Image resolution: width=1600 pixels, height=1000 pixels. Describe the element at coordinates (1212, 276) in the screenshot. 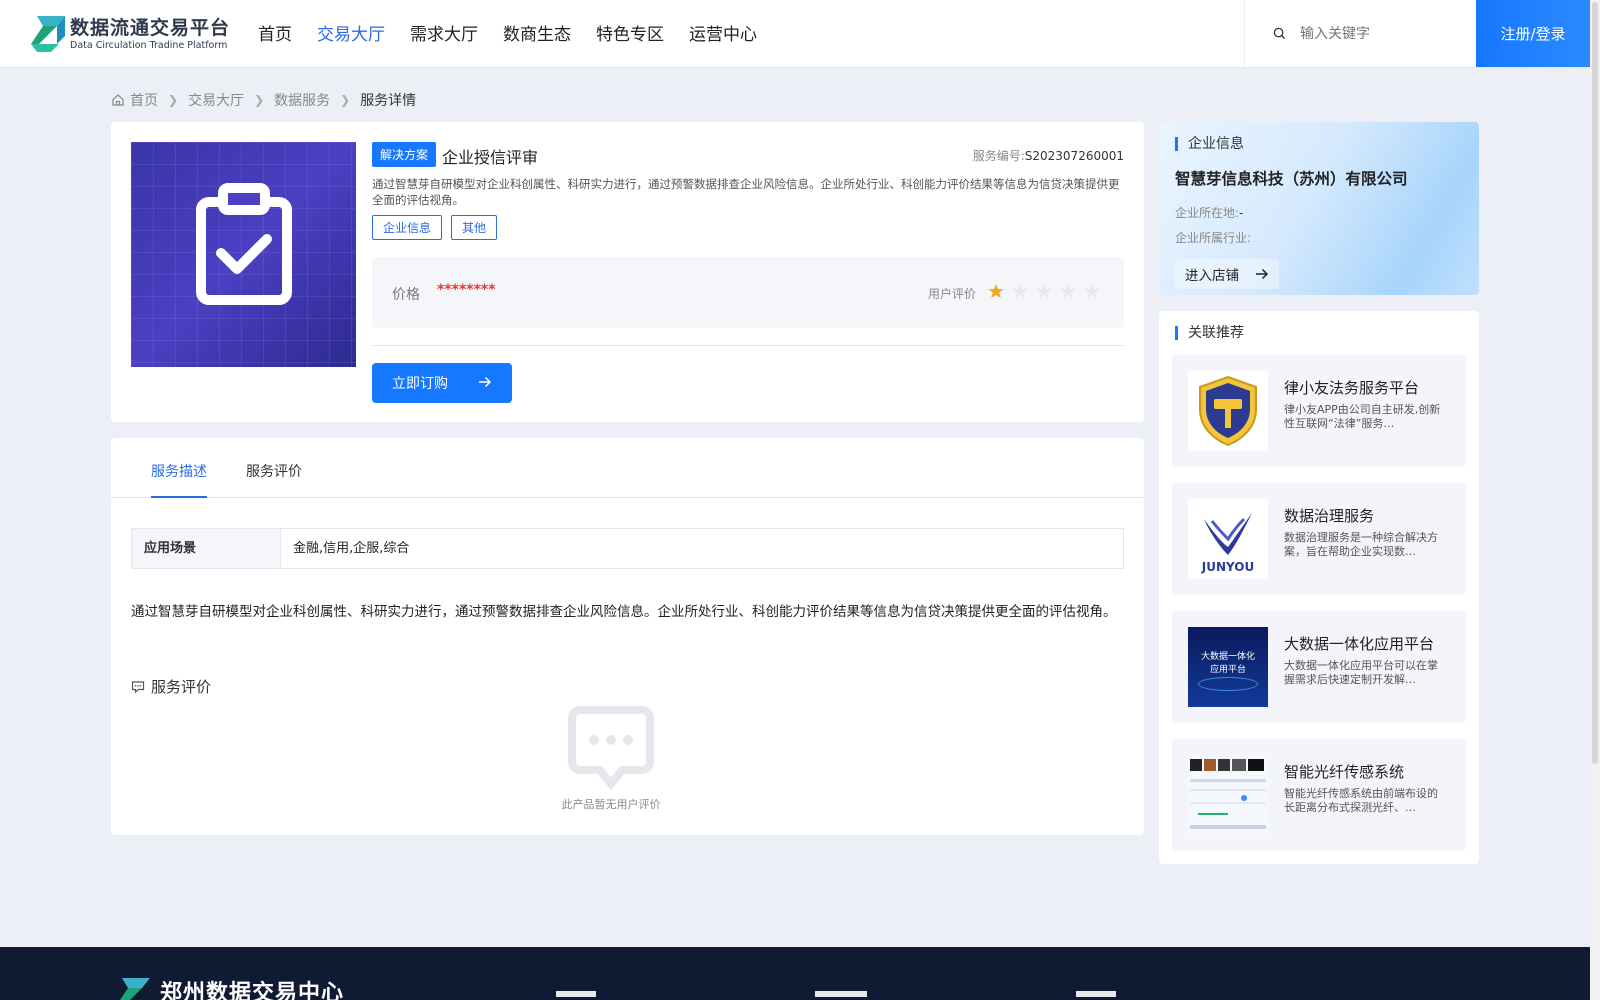

I see `enter-store-label: 进入店铺` at that location.